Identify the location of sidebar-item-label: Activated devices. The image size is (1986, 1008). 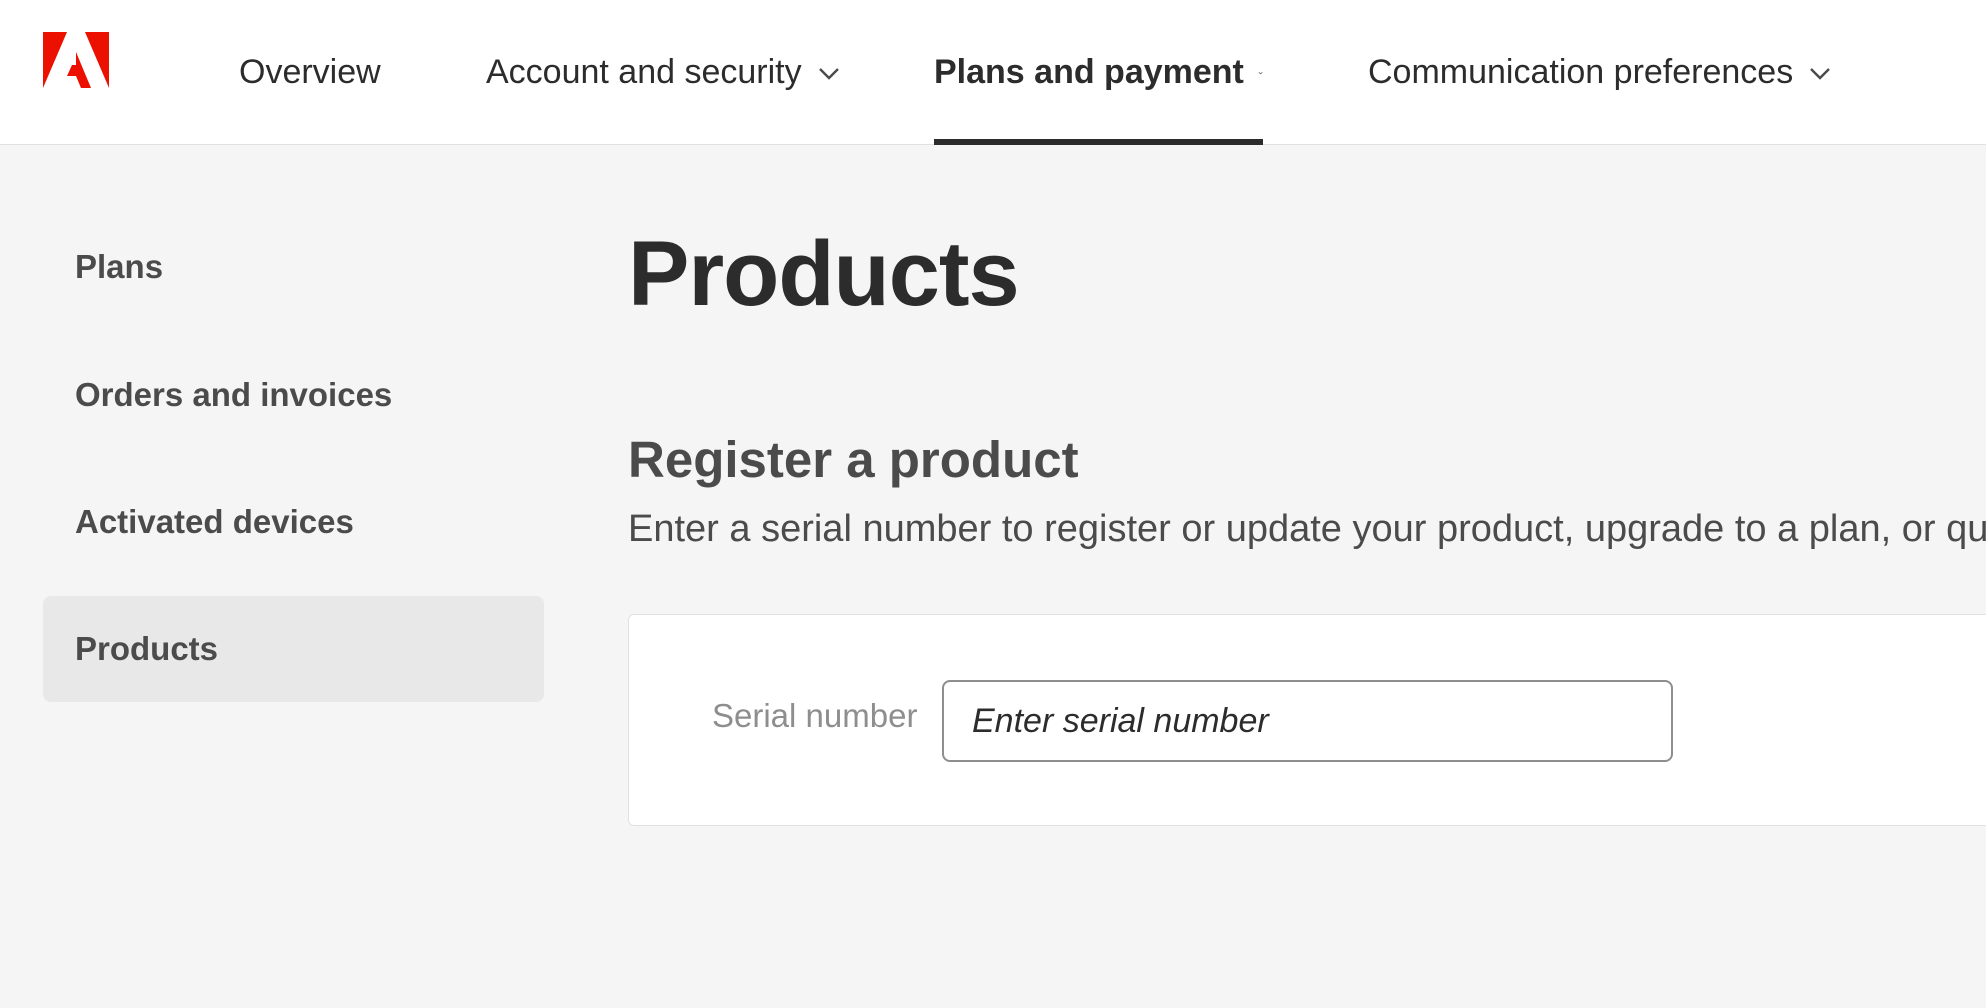
(214, 521).